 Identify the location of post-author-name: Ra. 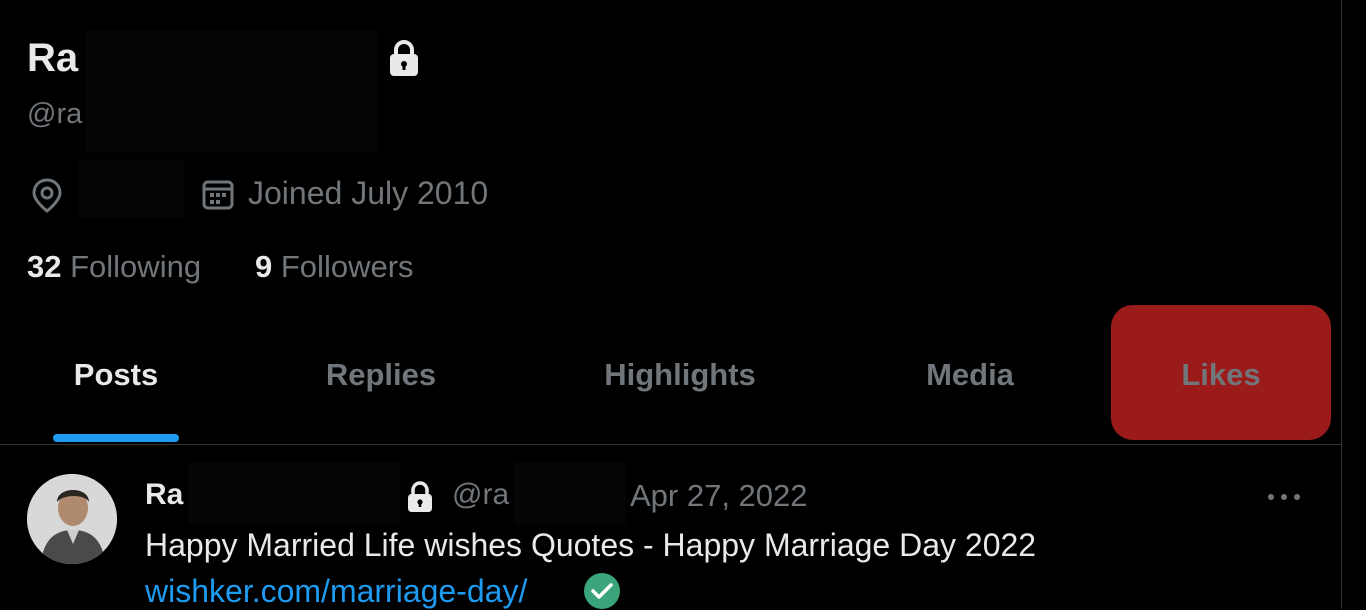
(164, 495).